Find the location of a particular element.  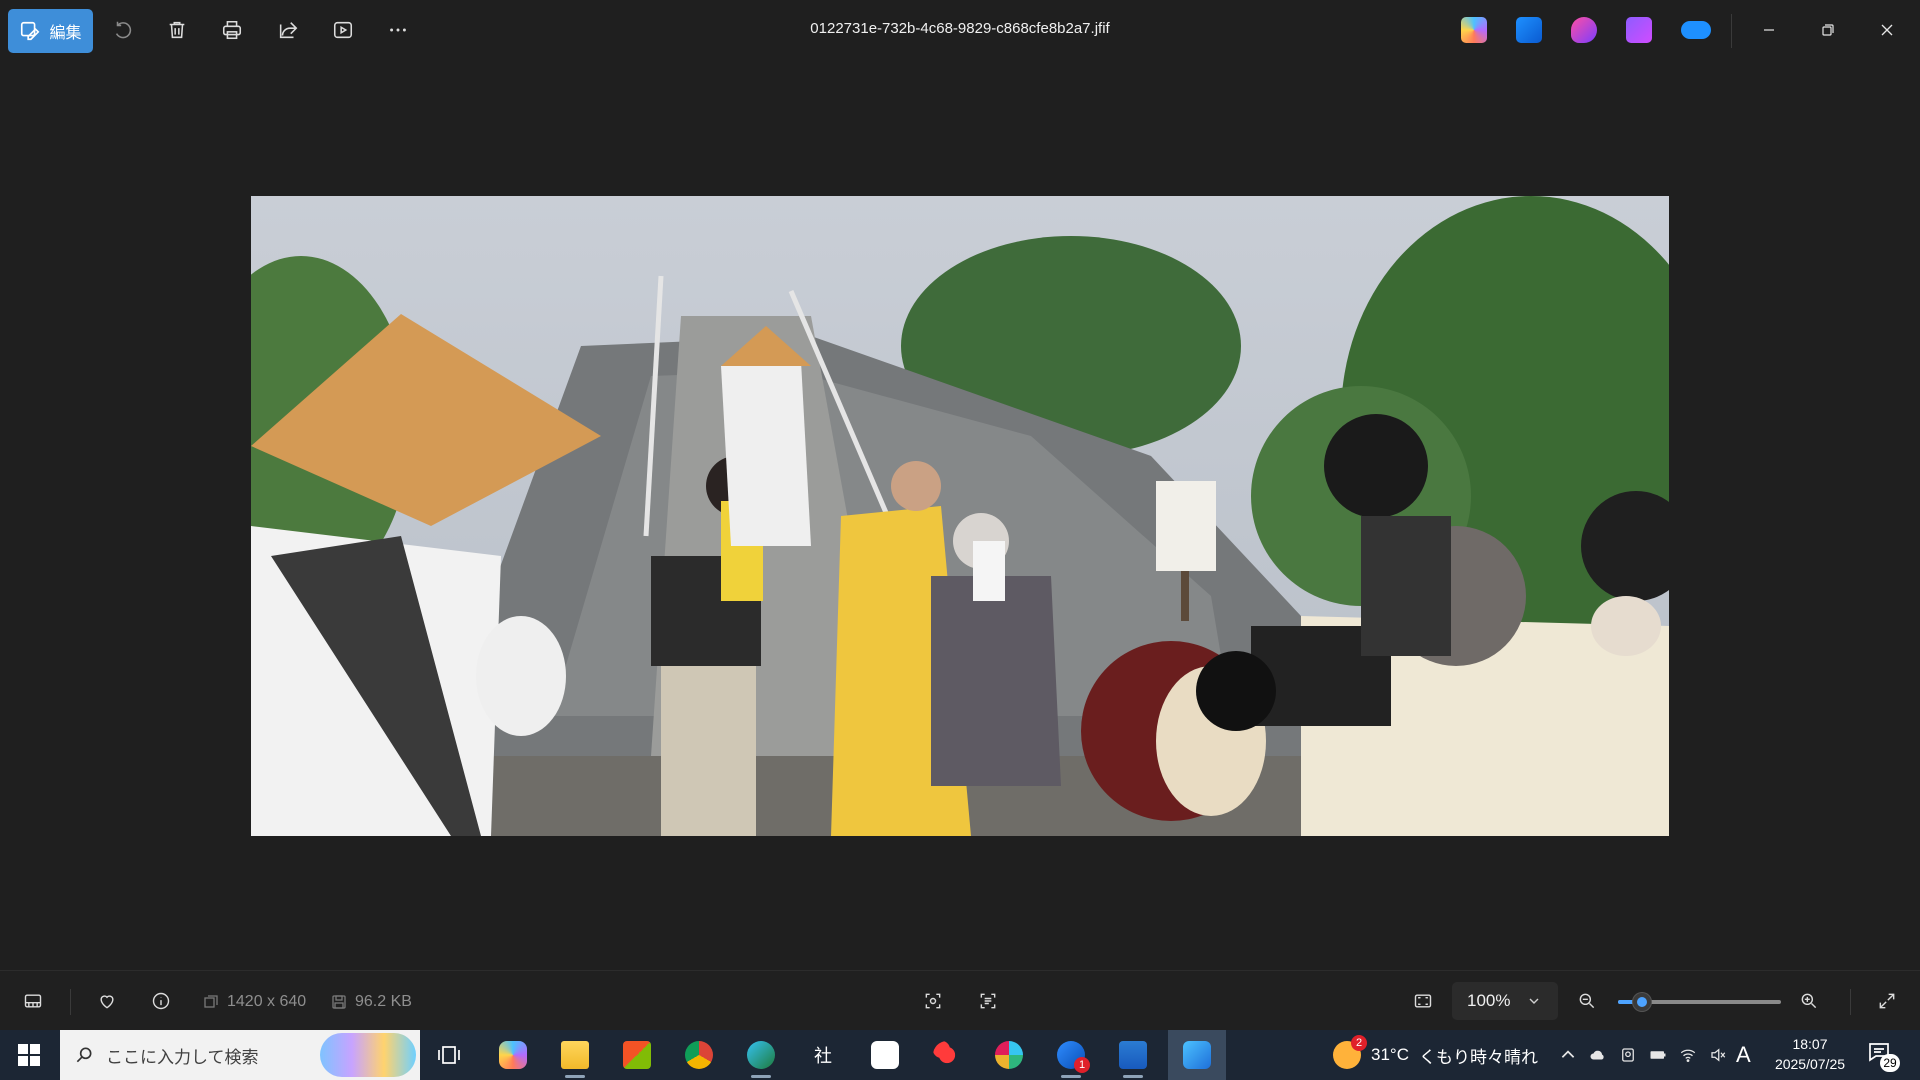

file-info-button is located at coordinates (161, 1001).